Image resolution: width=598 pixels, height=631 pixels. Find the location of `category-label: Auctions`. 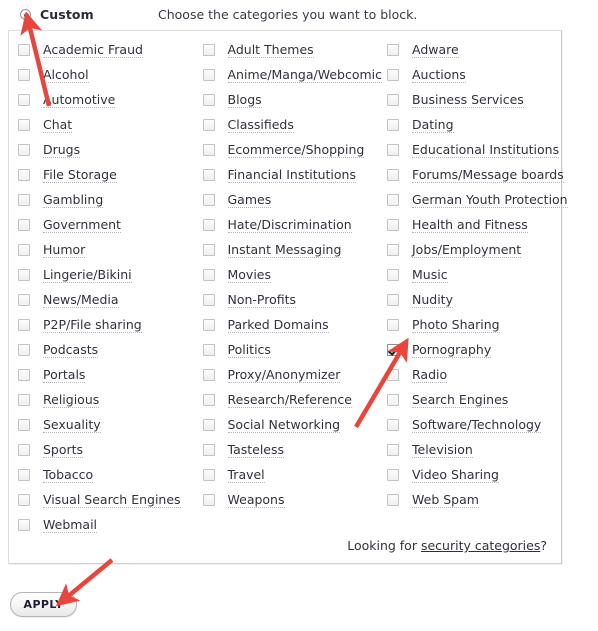

category-label: Auctions is located at coordinates (439, 75).